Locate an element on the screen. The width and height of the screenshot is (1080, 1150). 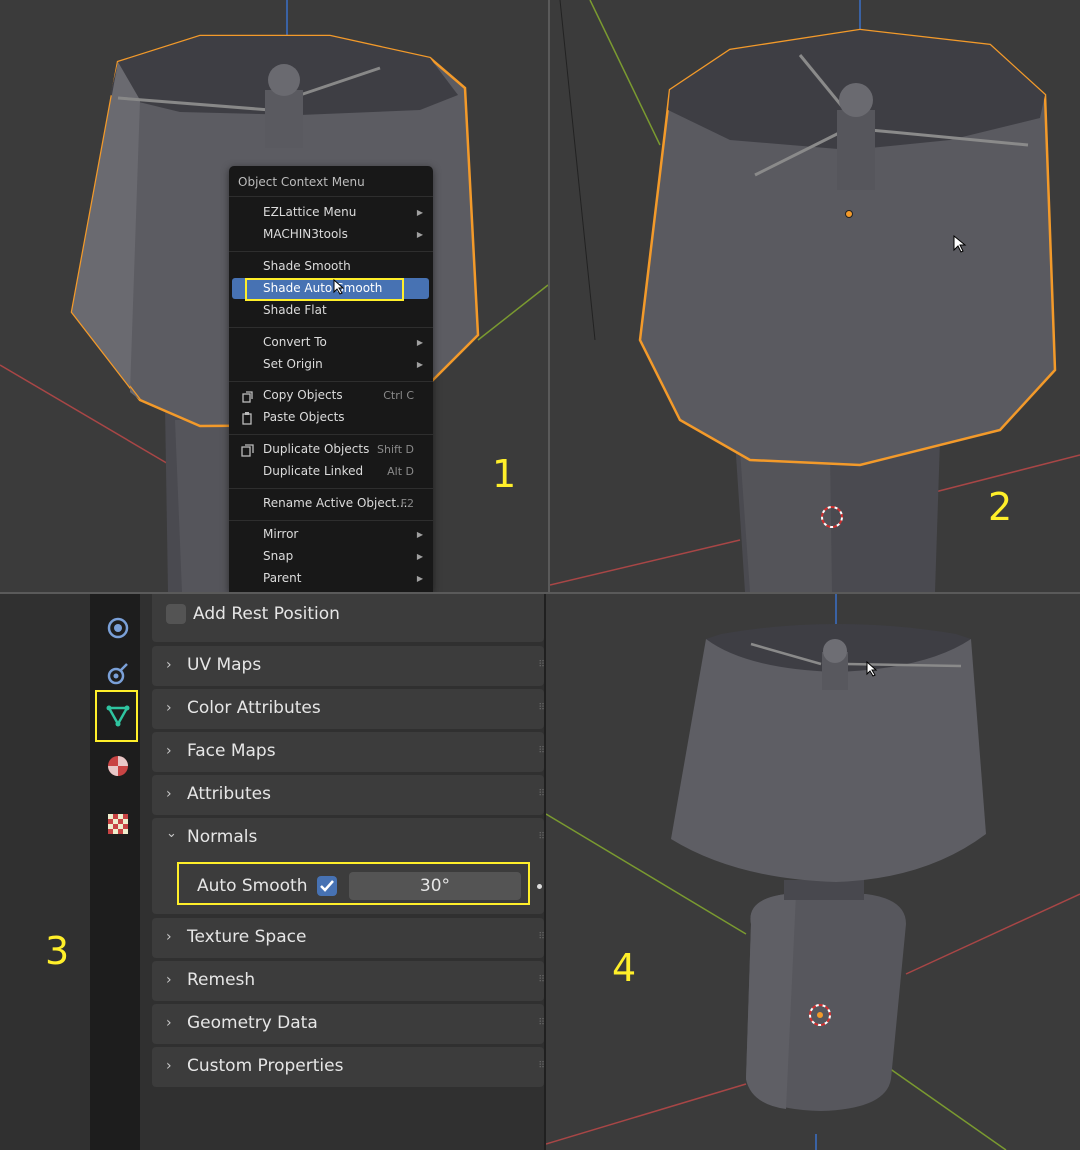
menu-item-copy-objects: Copy Objects Ctrl C is located at coordinates (330, 395).